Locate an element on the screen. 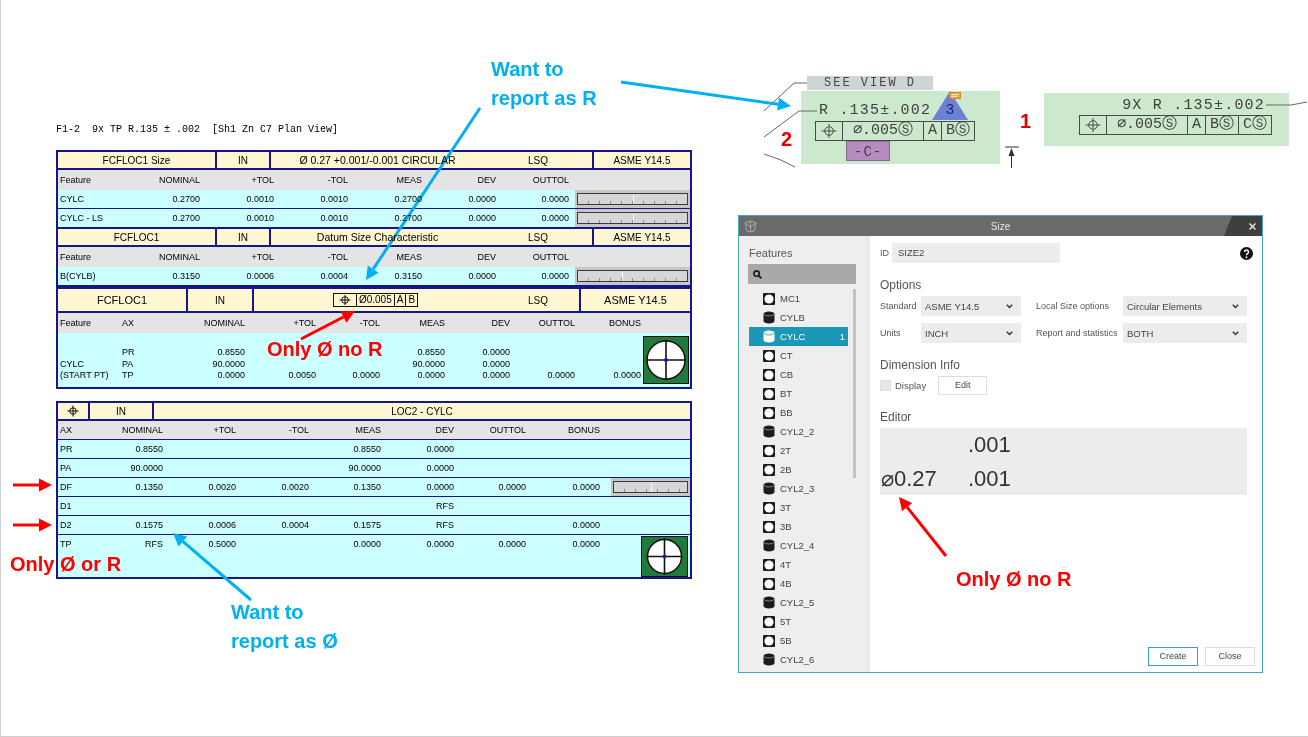 This screenshot has width=1308, height=737. feature-list-item: 2T is located at coordinates (798, 450).